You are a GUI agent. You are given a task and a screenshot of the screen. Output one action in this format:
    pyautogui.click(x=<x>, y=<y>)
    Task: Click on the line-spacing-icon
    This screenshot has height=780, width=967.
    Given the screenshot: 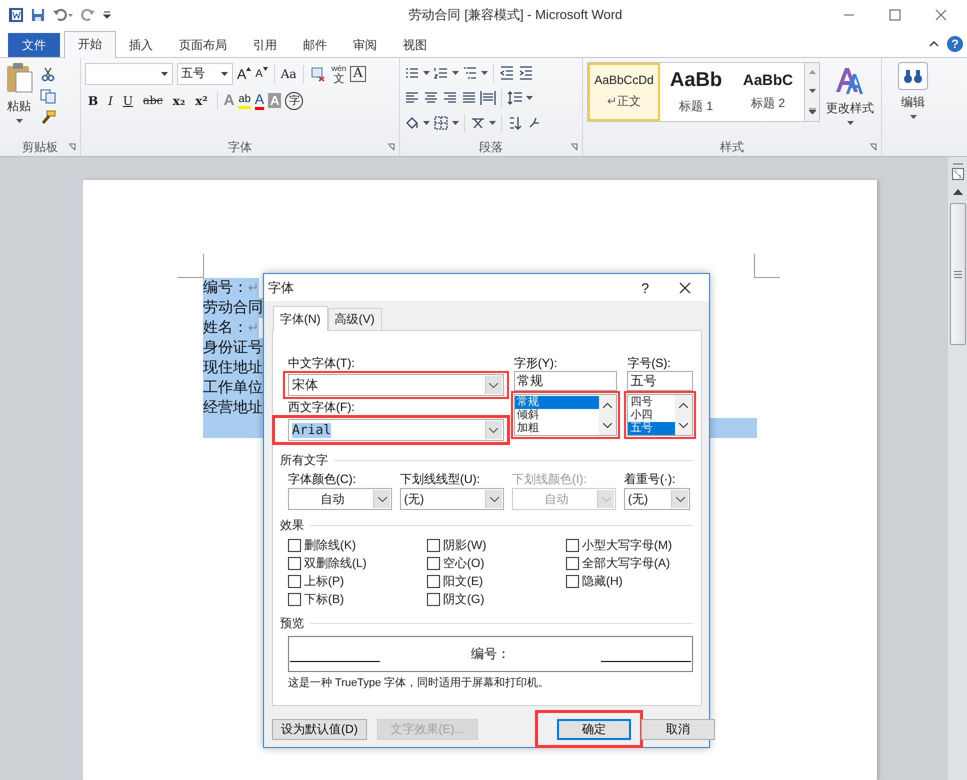 What is the action you would take?
    pyautogui.click(x=515, y=98)
    